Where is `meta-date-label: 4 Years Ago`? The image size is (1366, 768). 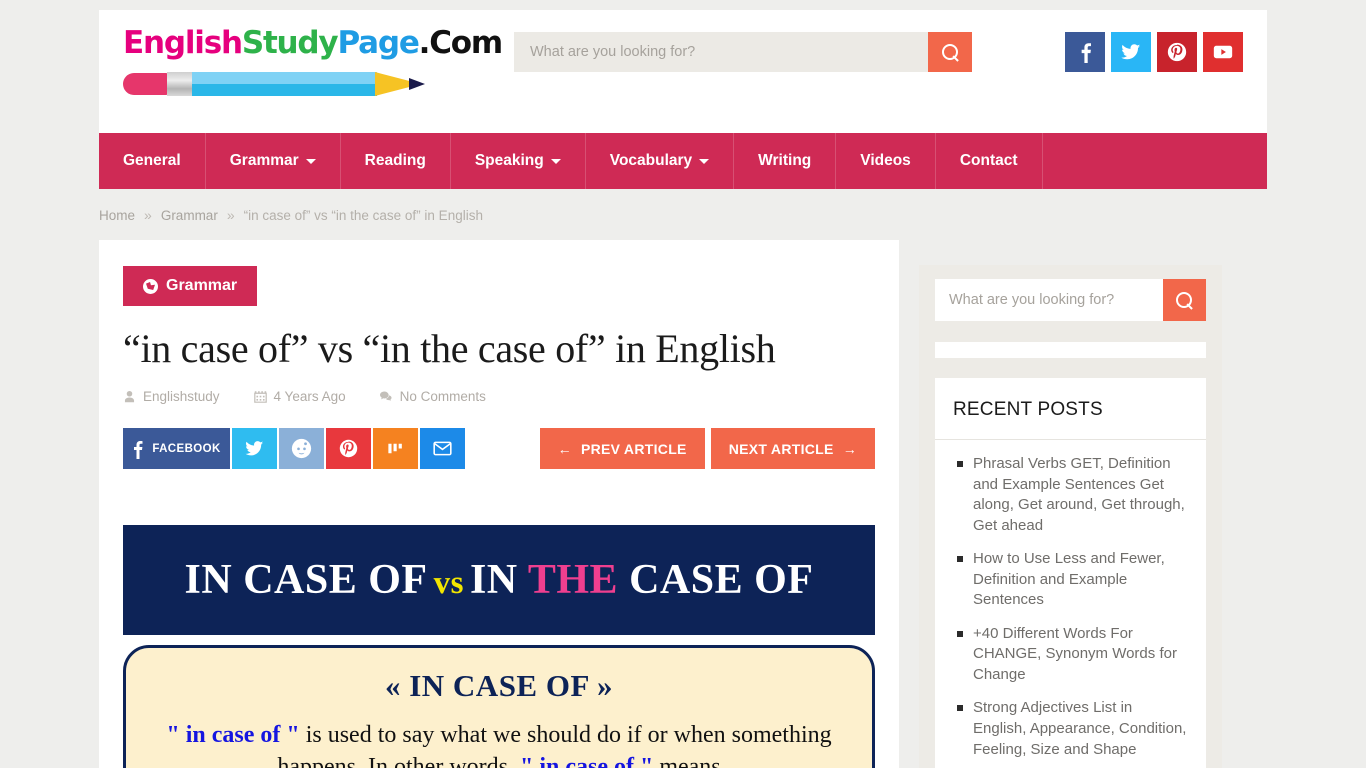 meta-date-label: 4 Years Ago is located at coordinates (309, 397).